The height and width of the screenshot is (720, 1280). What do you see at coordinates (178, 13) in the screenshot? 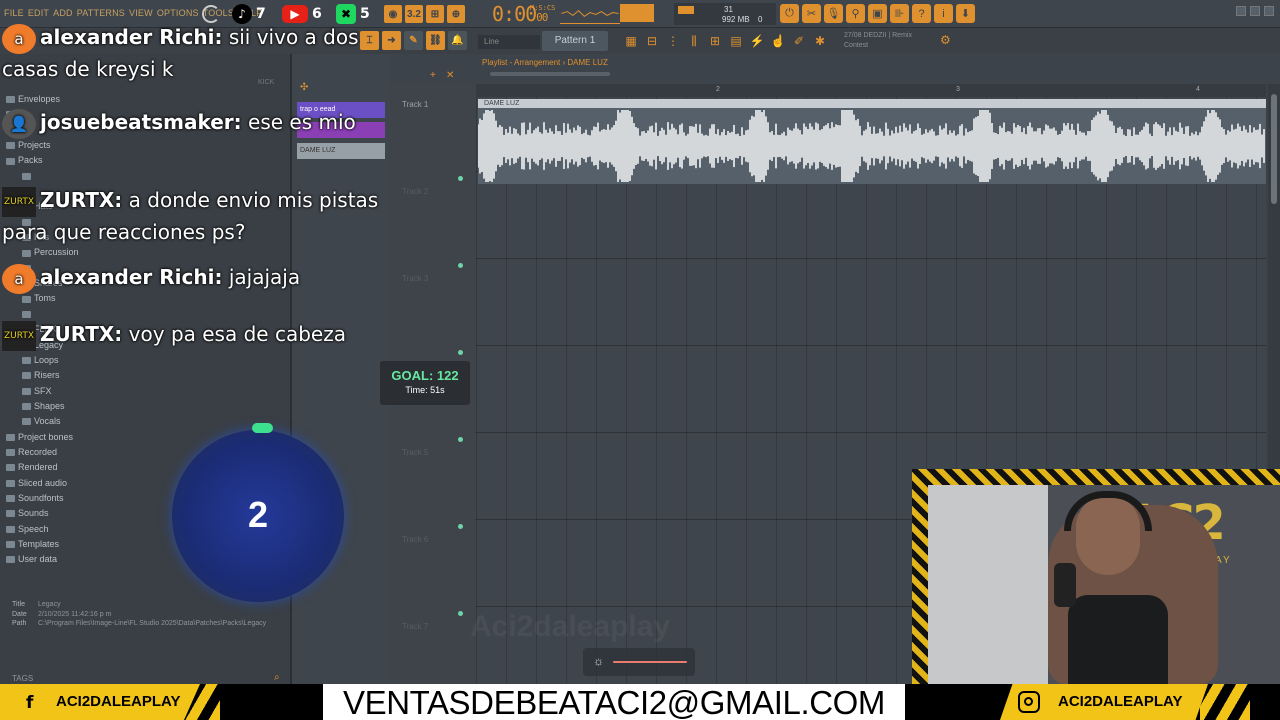
I see `menu-item: OPTIONS` at bounding box center [178, 13].